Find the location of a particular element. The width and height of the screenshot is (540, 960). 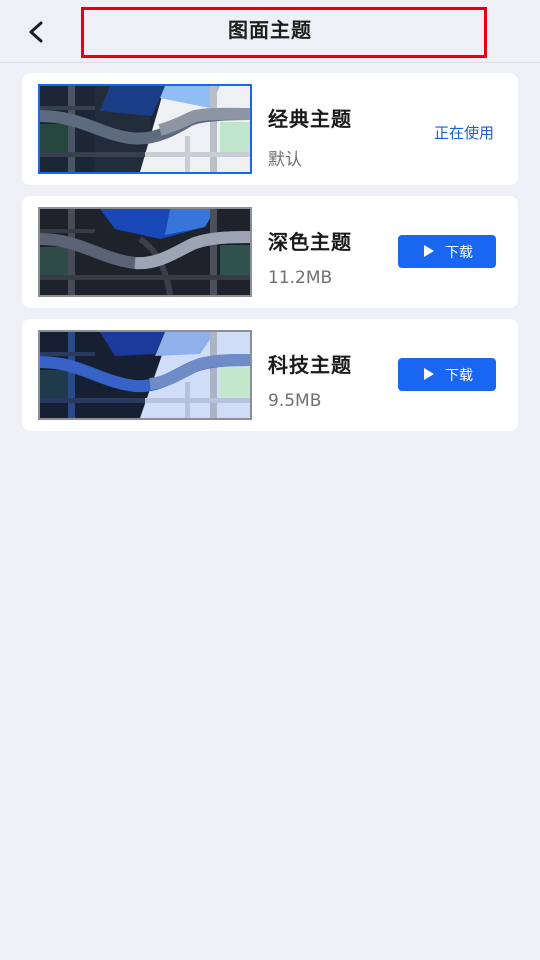

header-bar: 图面主题 is located at coordinates (270, 31).